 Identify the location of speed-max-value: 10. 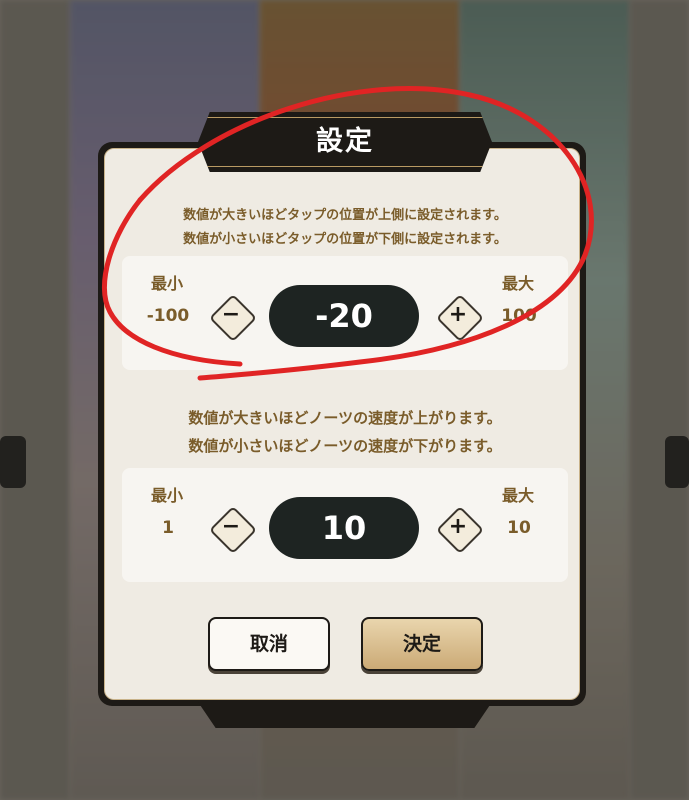
(519, 528).